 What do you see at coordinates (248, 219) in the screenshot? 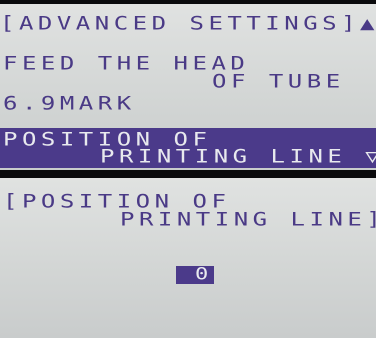
I see `position-screen-title-line2: PRINTING LINE]` at bounding box center [248, 219].